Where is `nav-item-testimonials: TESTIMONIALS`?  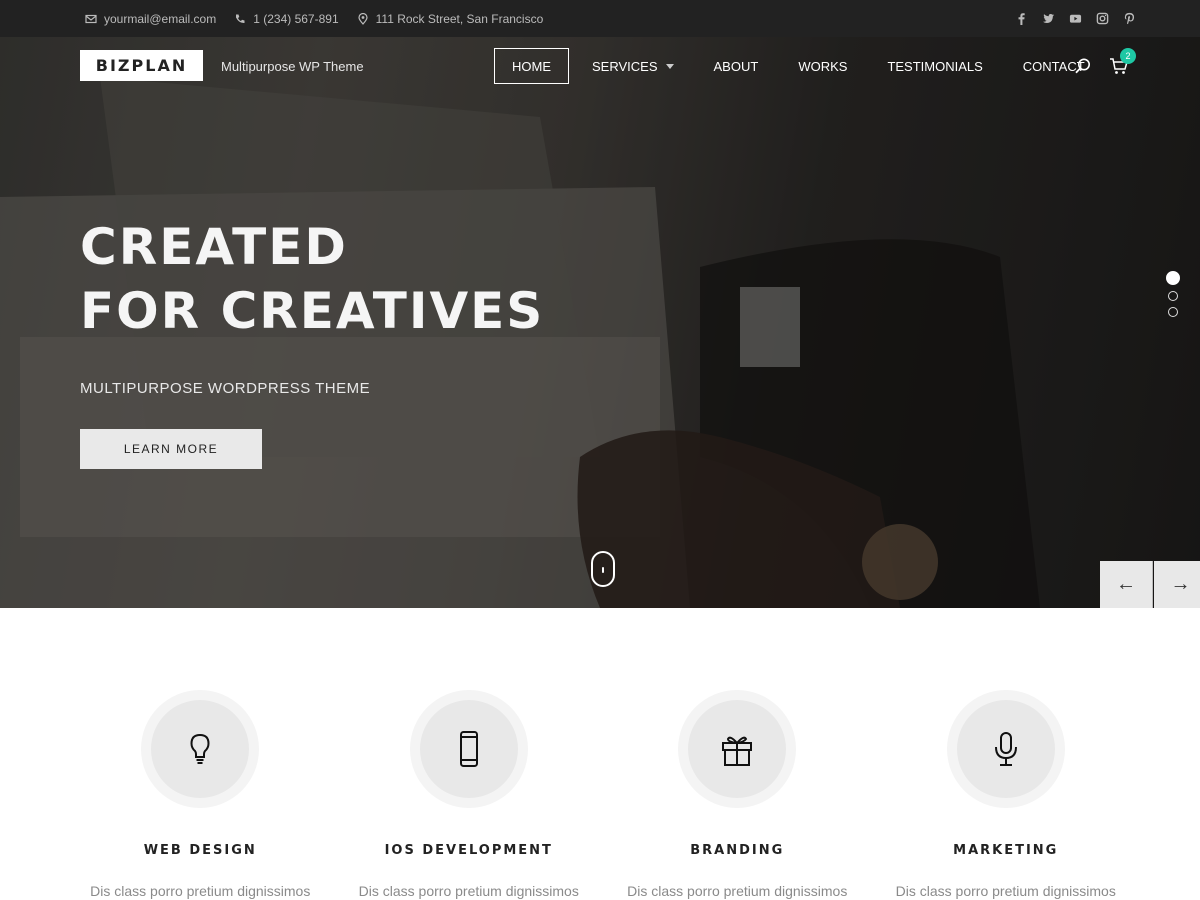 nav-item-testimonials: TESTIMONIALS is located at coordinates (934, 66).